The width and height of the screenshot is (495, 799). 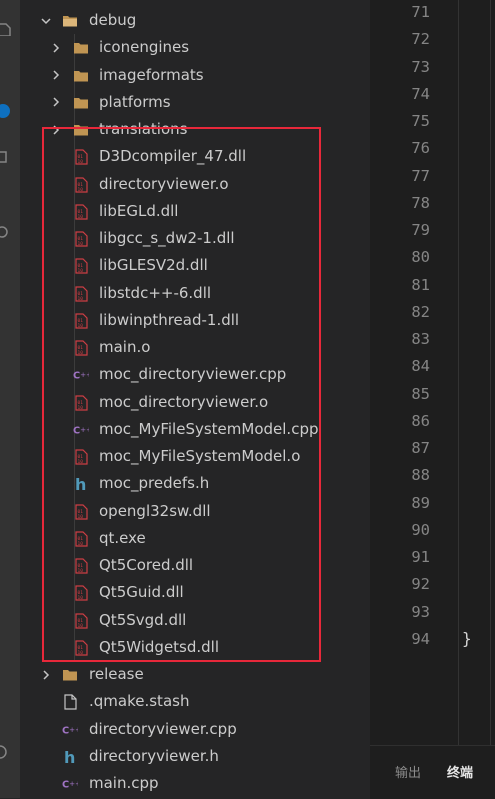 I want to click on file-item: 01 10 moc_MyFileSystemModel.o, so click(x=195, y=456).